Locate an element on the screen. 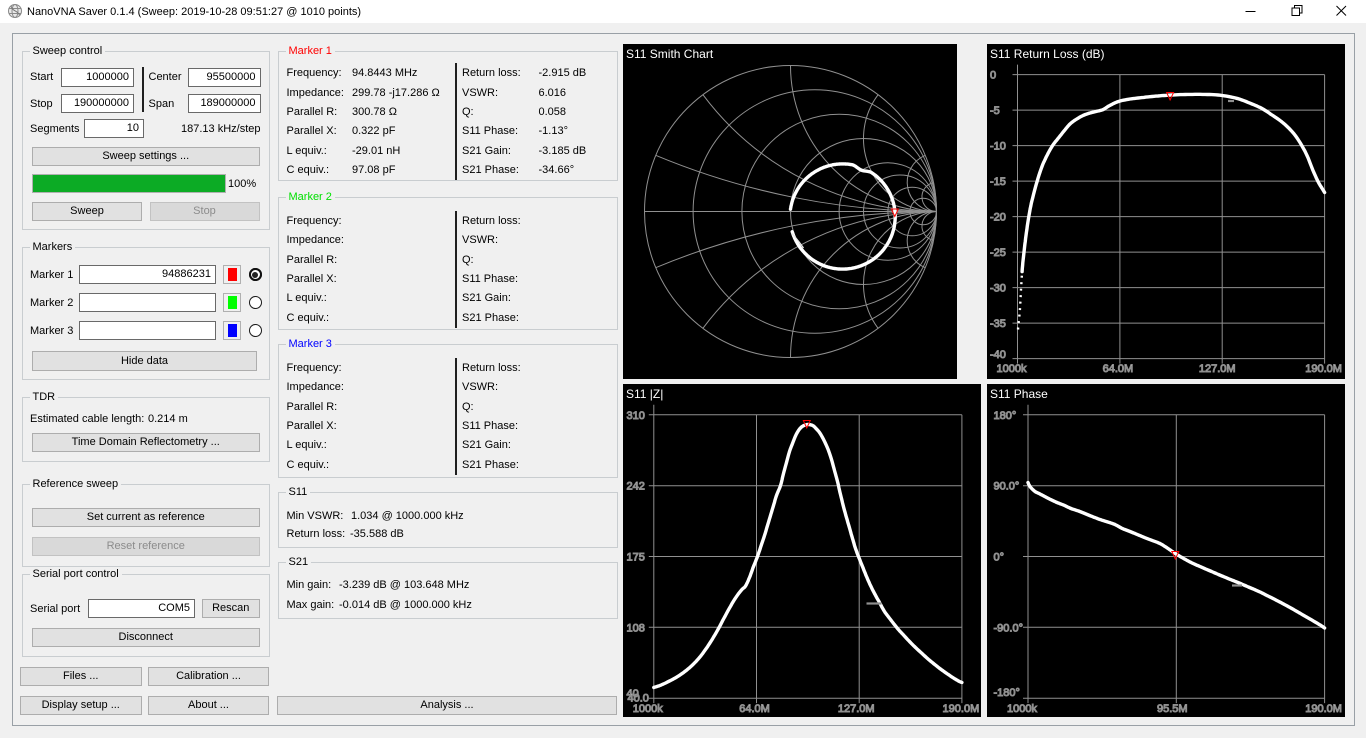 The image size is (1366, 738). svg-text: S11 Phase is located at coordinates (1019, 394).